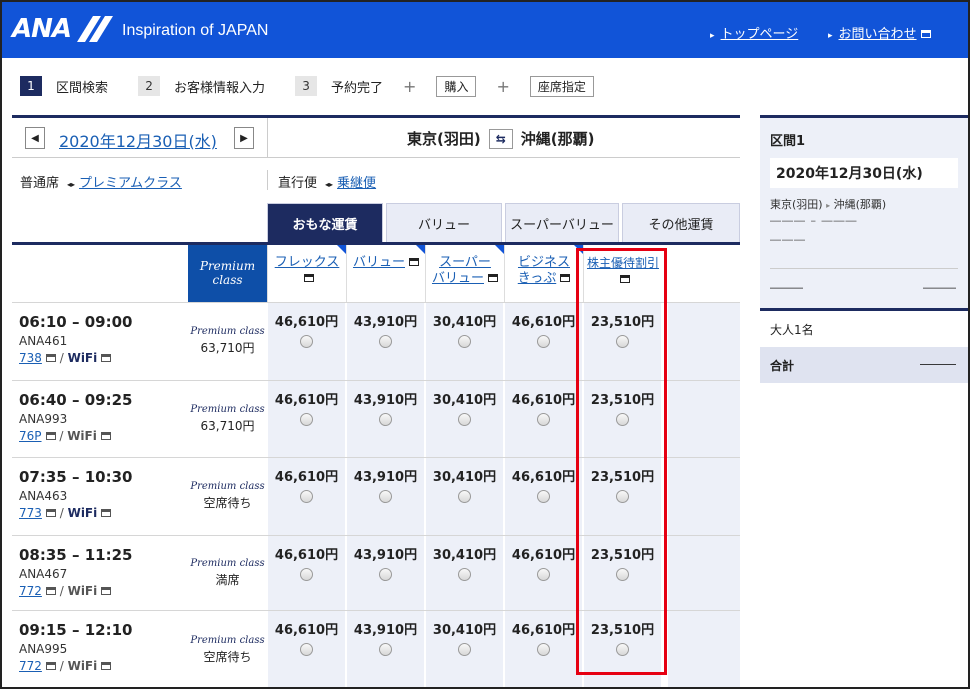  Describe the element at coordinates (458, 278) in the screenshot. I see `fare-header-link-line2: バリュー` at that location.